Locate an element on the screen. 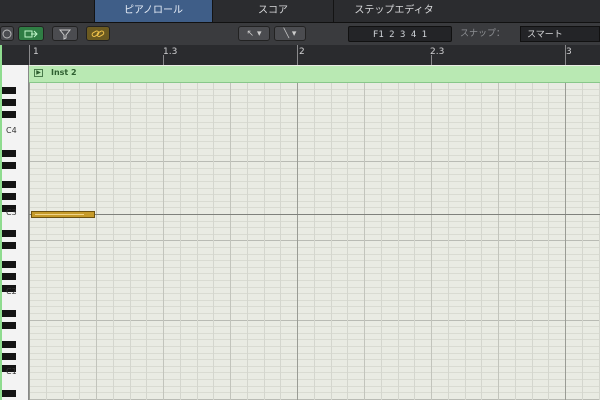 The image size is (600, 400). filter-icon is located at coordinates (65, 33).